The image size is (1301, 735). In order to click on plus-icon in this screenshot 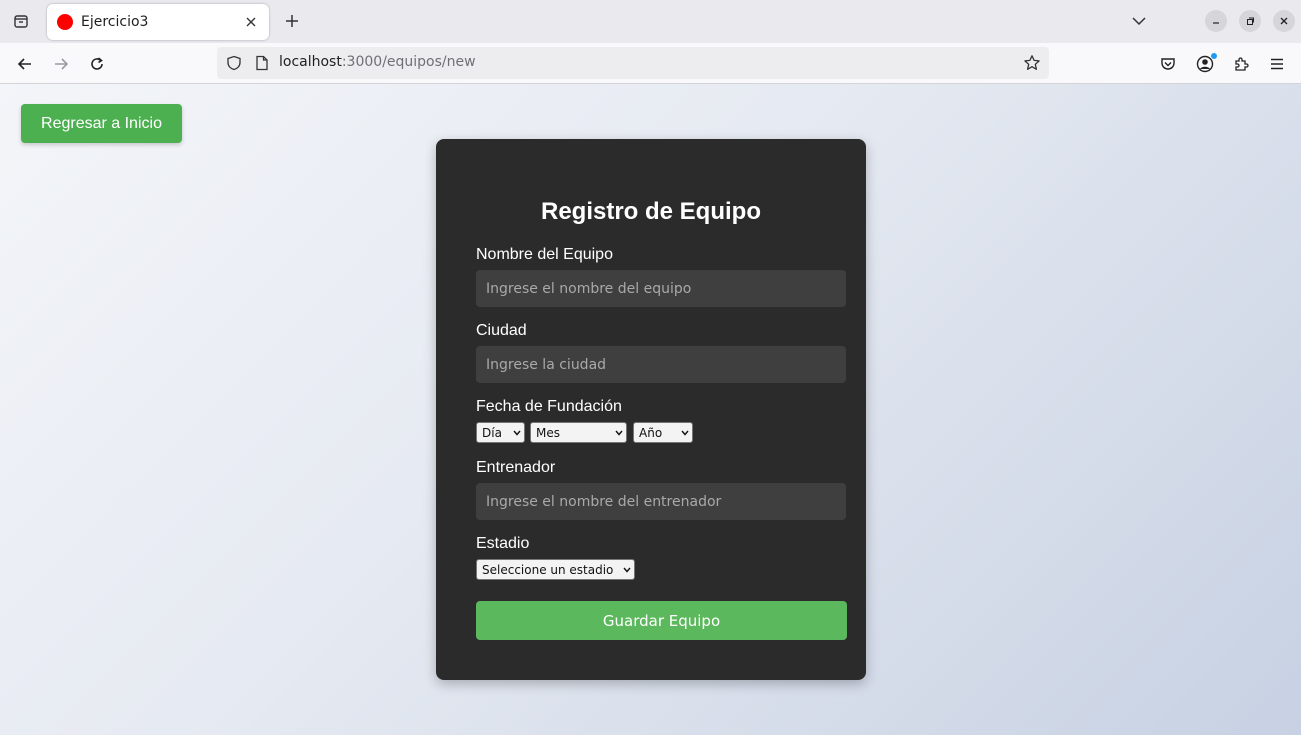, I will do `click(292, 21)`.